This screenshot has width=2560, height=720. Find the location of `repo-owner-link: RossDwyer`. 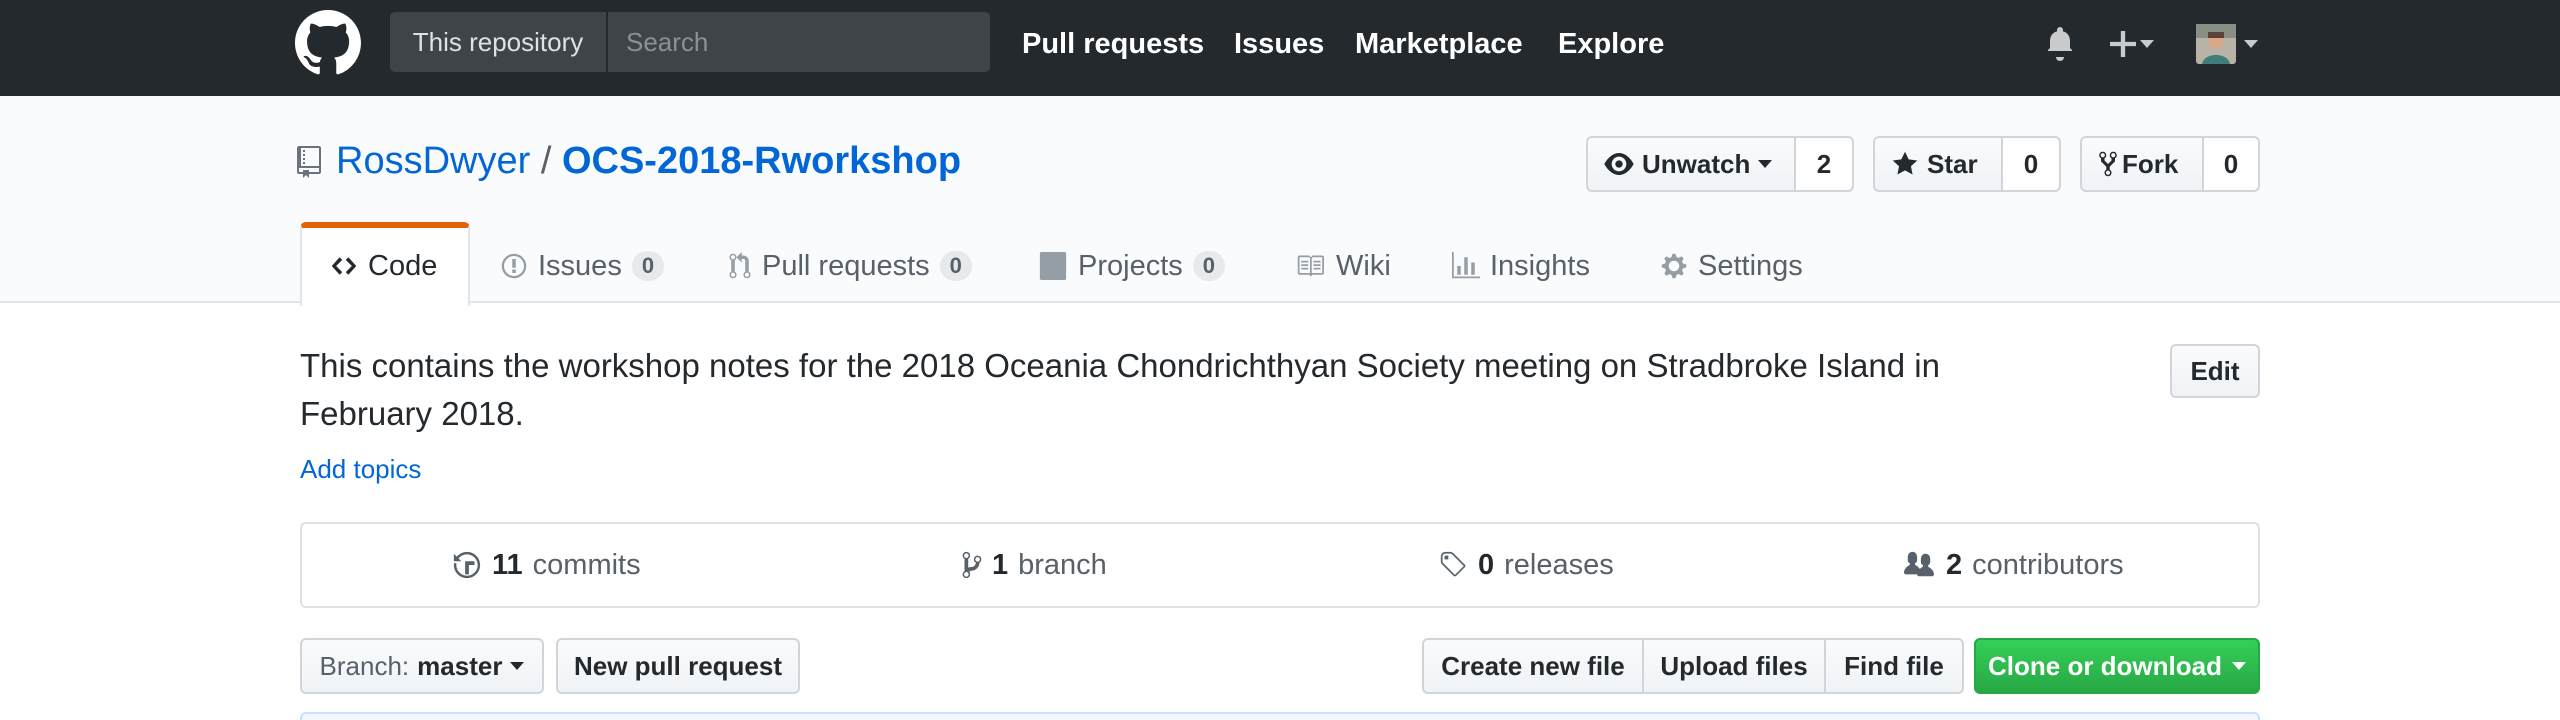

repo-owner-link: RossDwyer is located at coordinates (433, 161).